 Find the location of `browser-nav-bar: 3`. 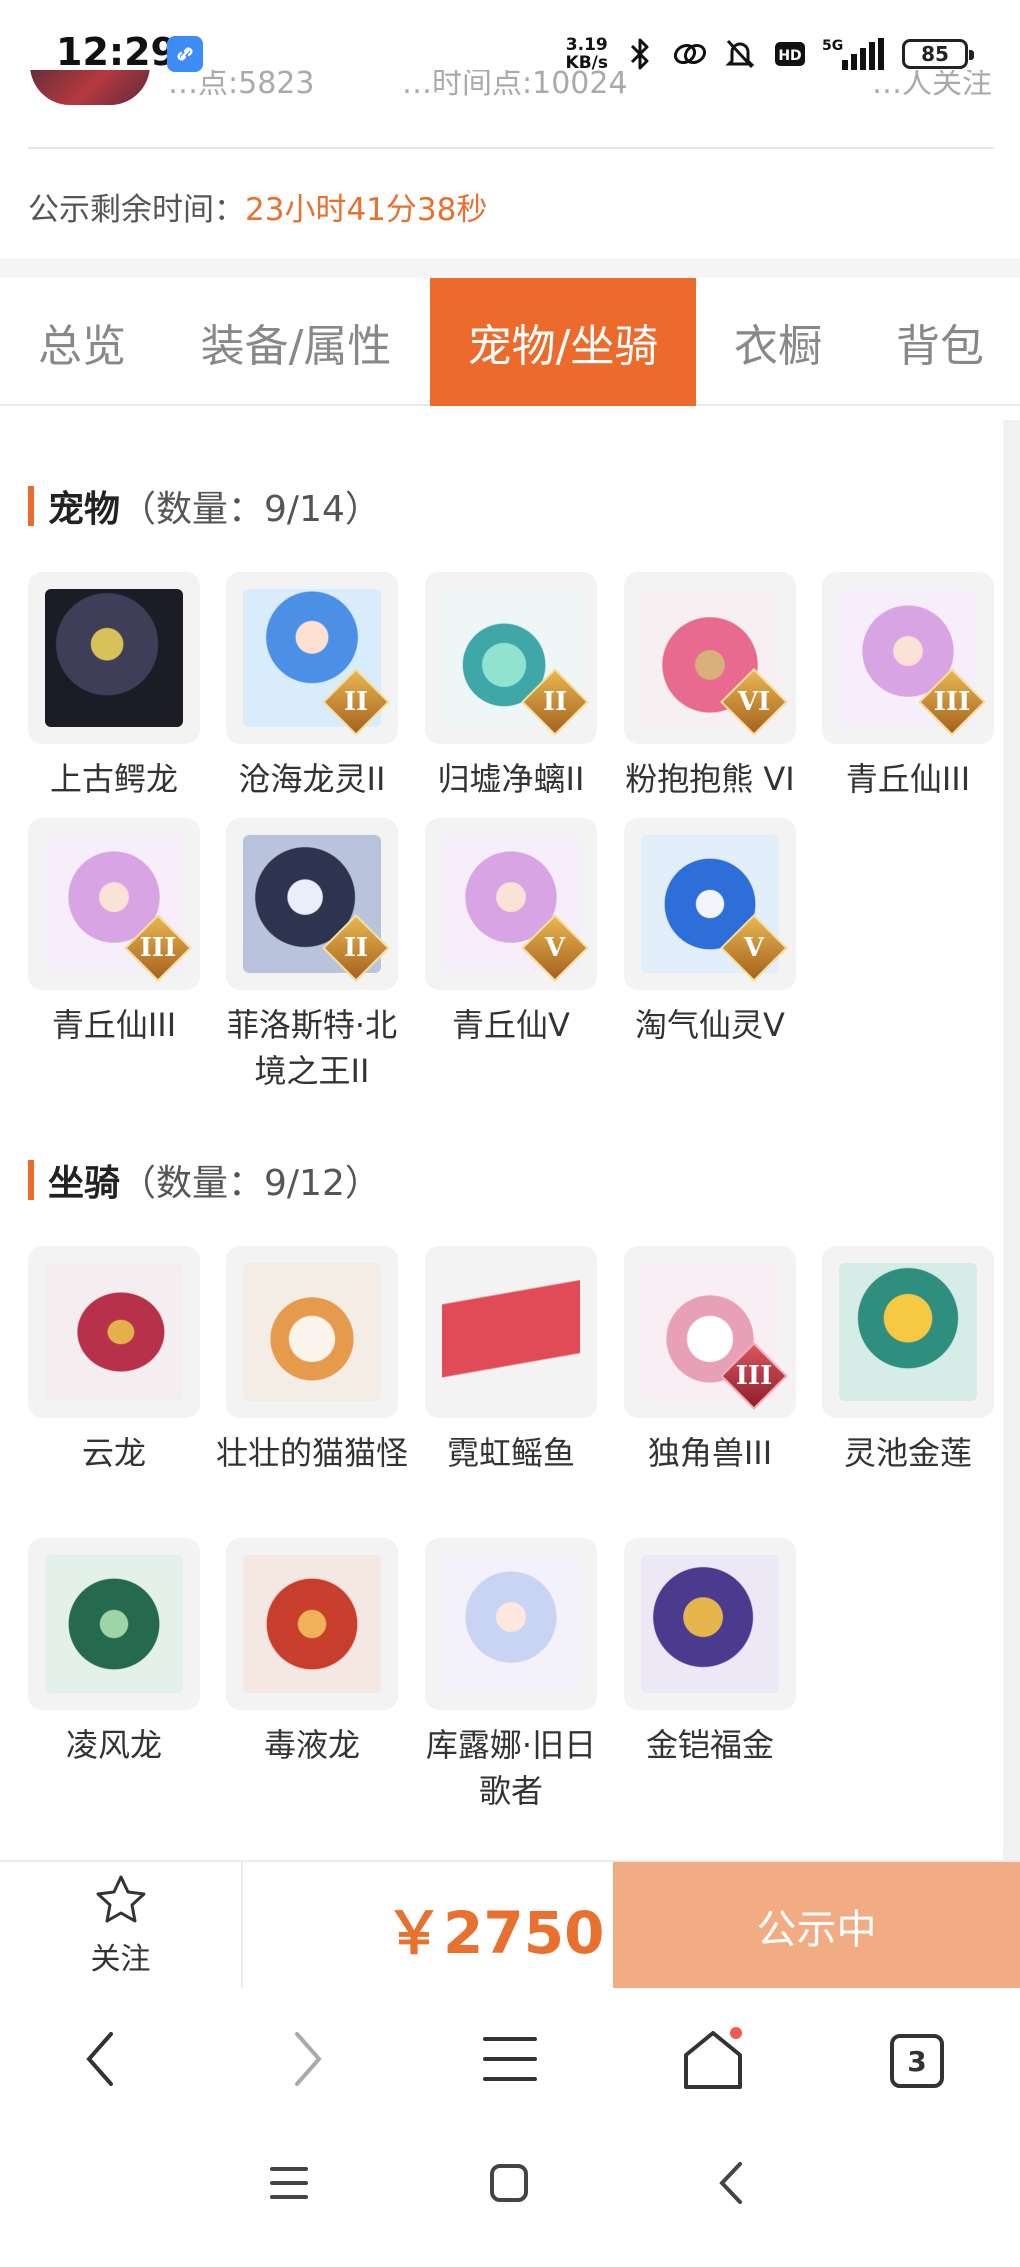

browser-nav-bar: 3 is located at coordinates (510, 2063).